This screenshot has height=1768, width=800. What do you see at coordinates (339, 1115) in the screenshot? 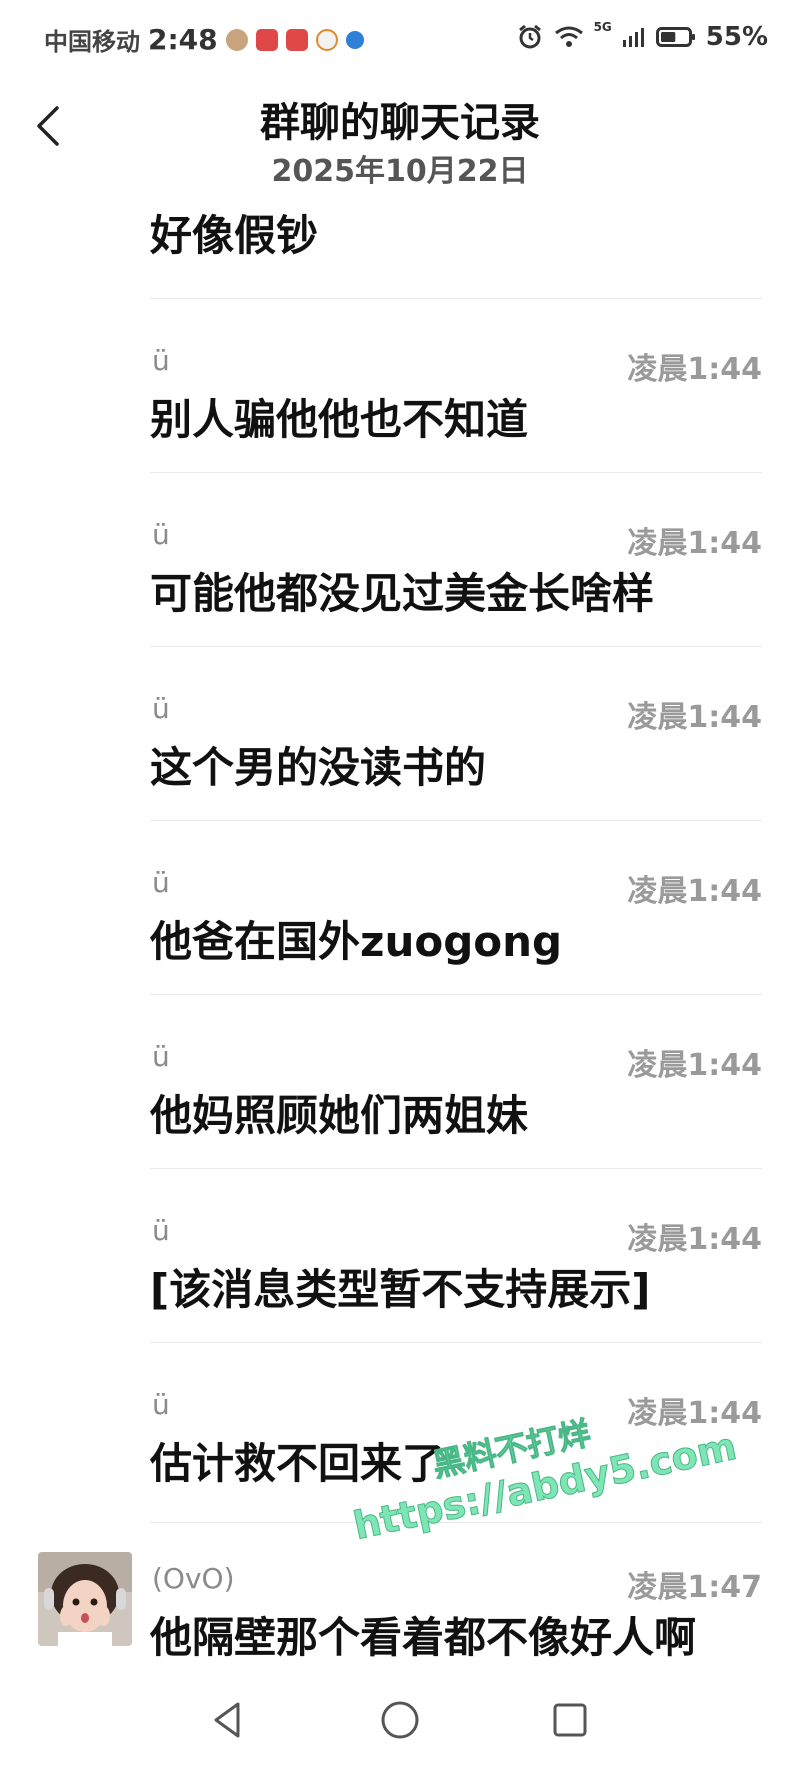
I see `message-text: 他妈照顾她们两姐妹` at bounding box center [339, 1115].